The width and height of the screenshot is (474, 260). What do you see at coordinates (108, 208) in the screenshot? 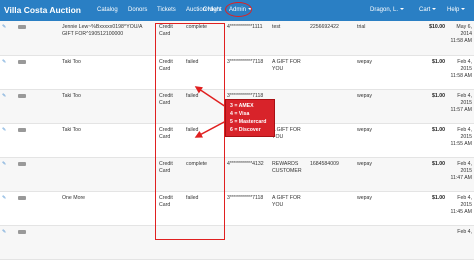
I see `buyer-name: One More` at bounding box center [108, 208].